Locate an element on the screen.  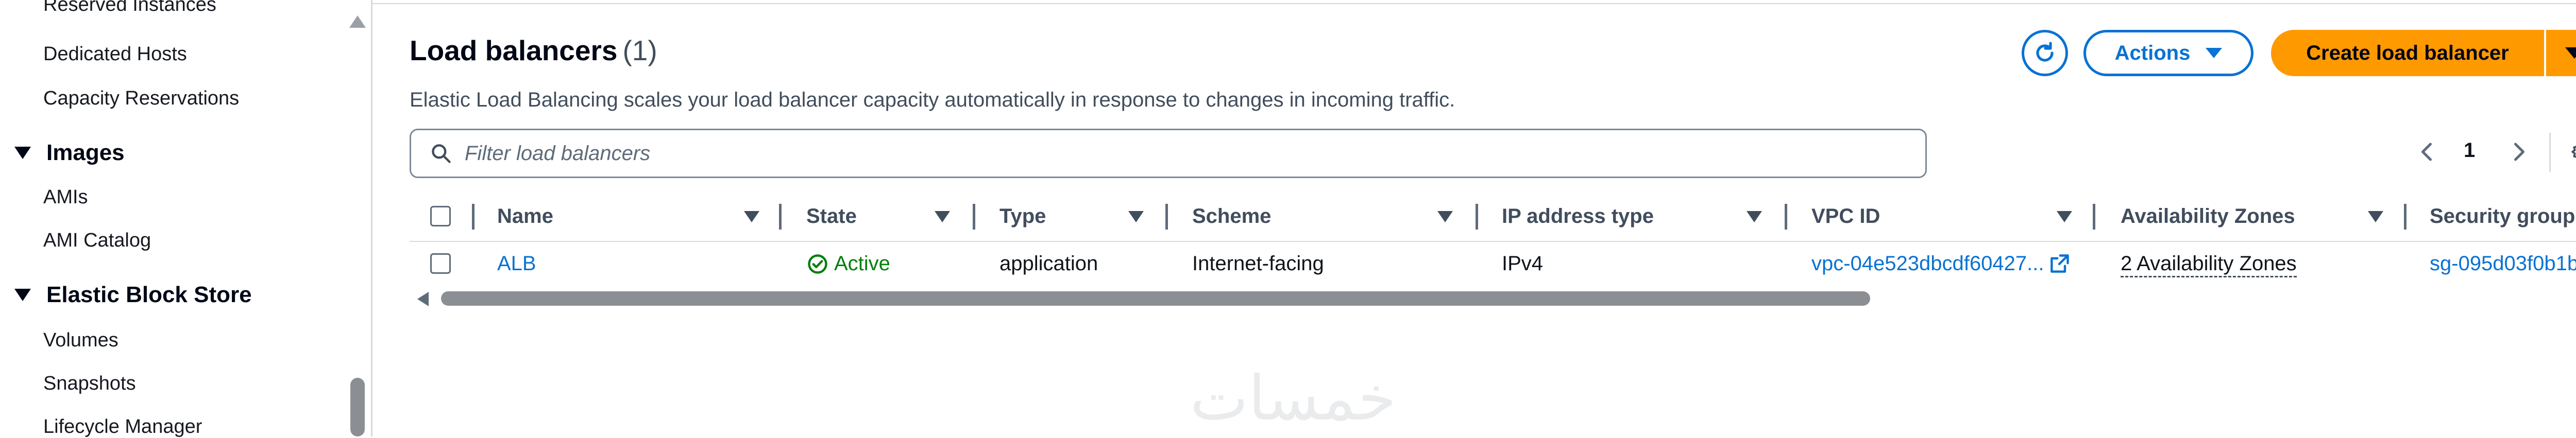
ip-address-type-cell: IPv4 is located at coordinates (1523, 263).